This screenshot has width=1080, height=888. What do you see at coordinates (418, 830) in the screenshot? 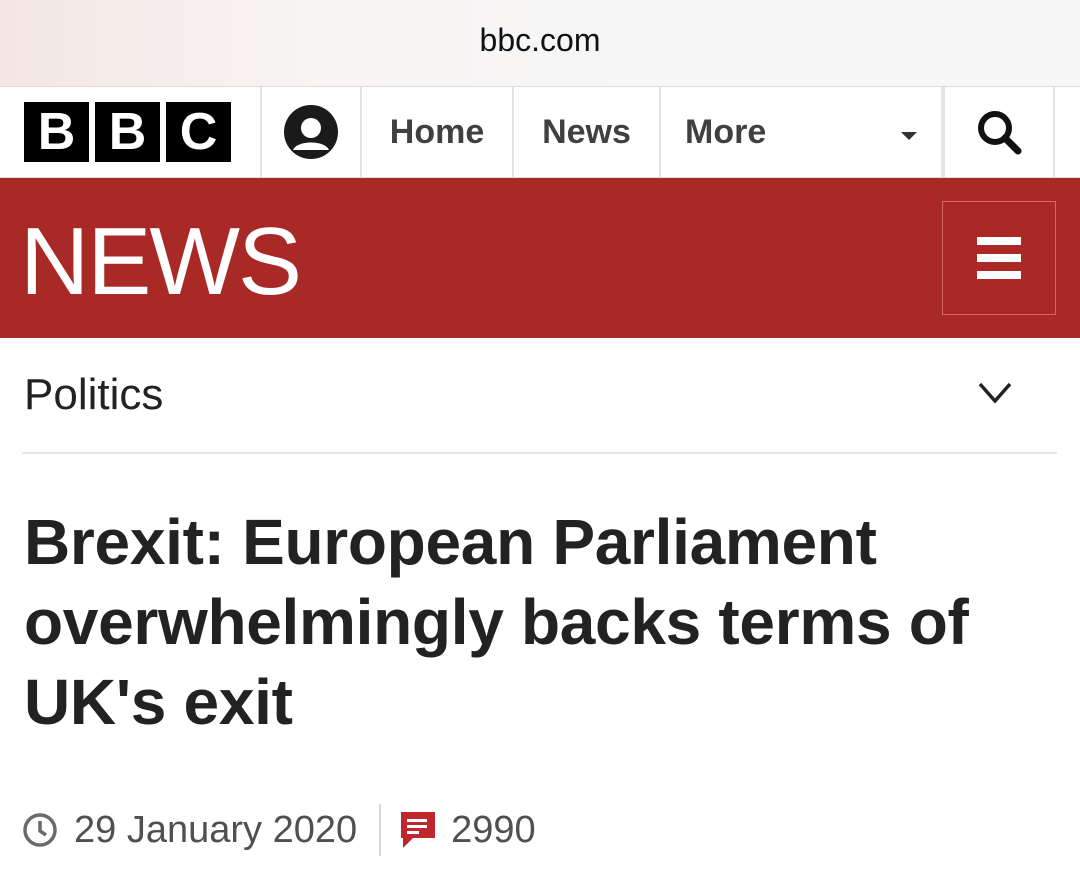
I see `comment-icon` at bounding box center [418, 830].